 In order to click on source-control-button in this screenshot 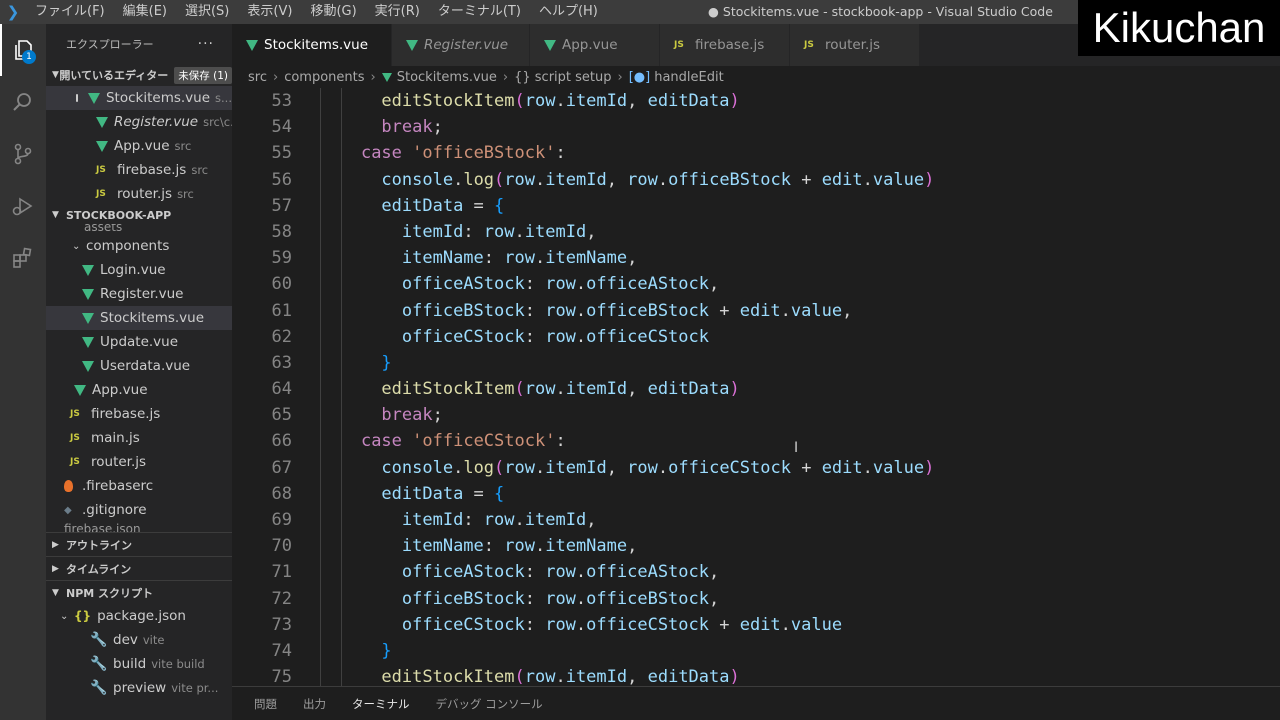, I will do `click(23, 154)`.